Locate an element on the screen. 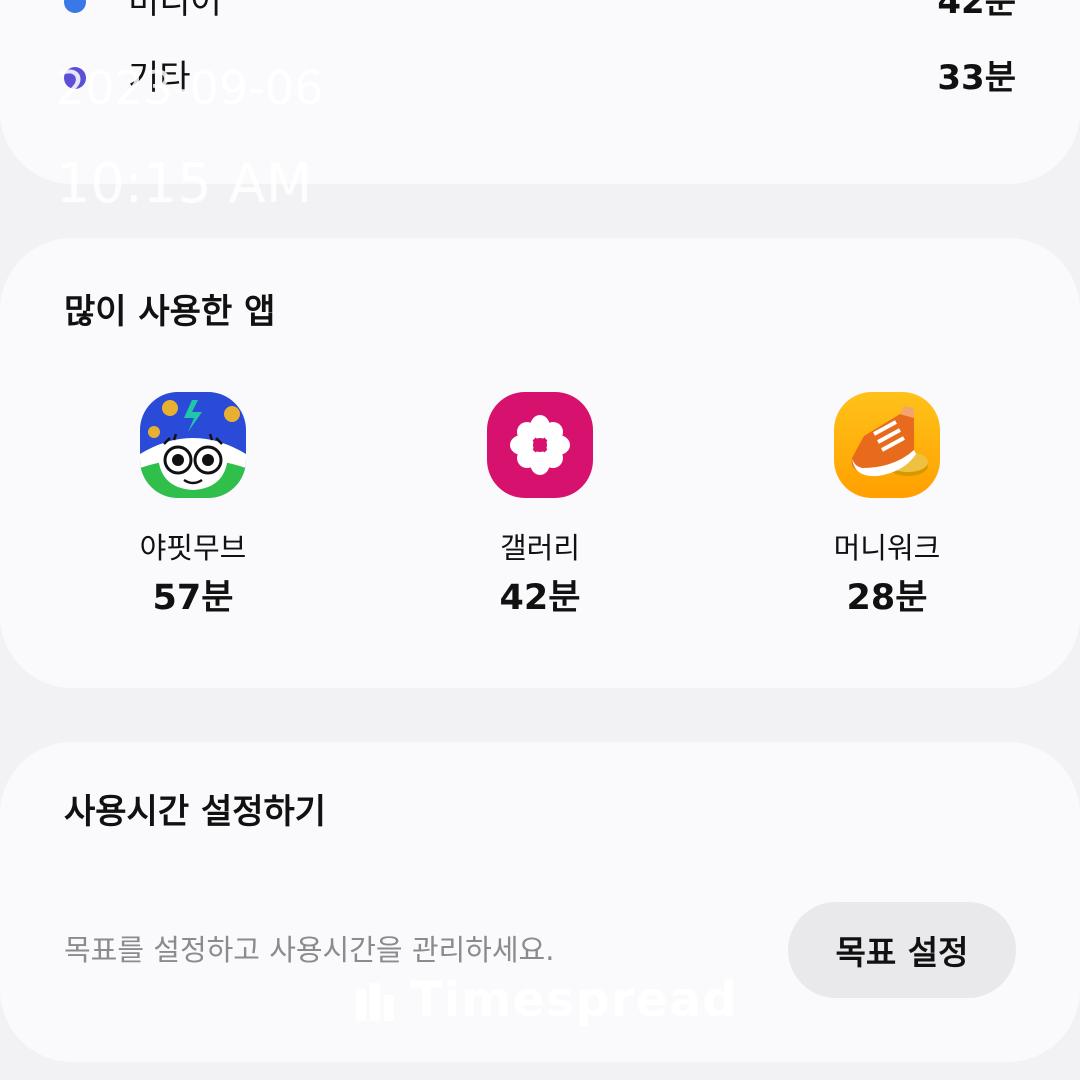 This screenshot has width=1080, height=1080. goal-description: 목표를 설정하고 사용시간을 관리하세요. is located at coordinates (309, 950).